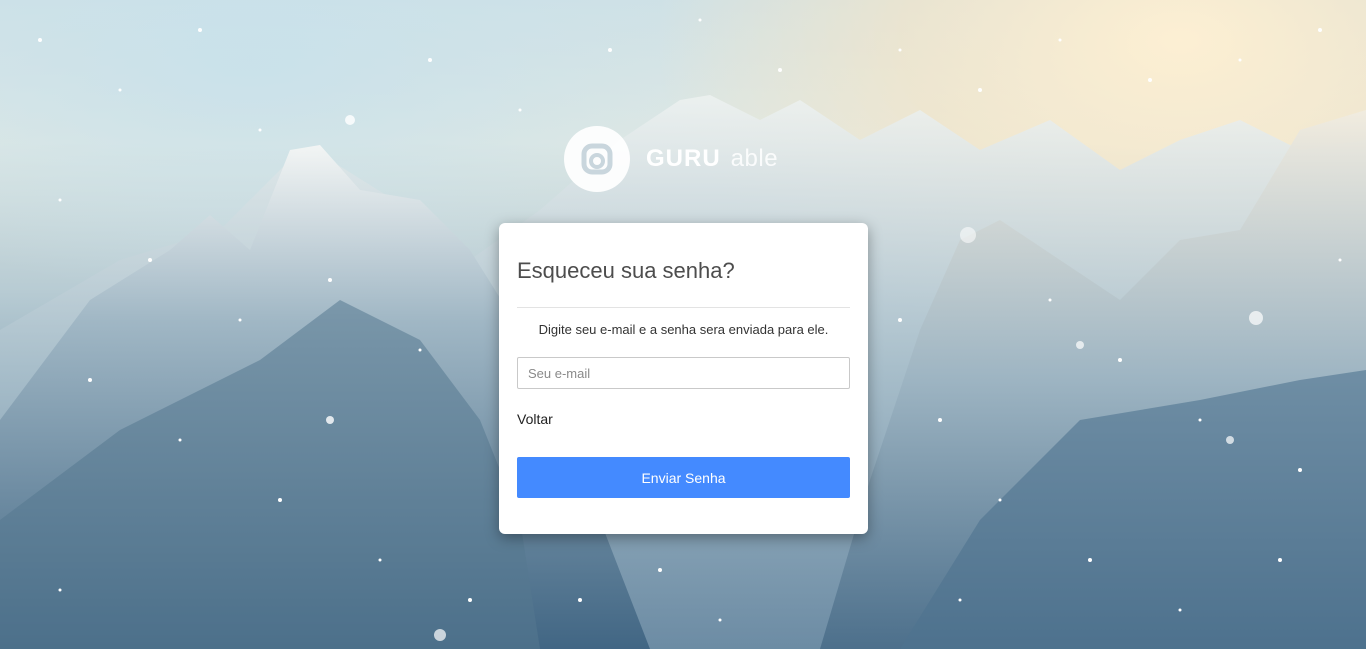 This screenshot has width=1366, height=649. I want to click on send-password-button: Enviar Senha, so click(683, 477).